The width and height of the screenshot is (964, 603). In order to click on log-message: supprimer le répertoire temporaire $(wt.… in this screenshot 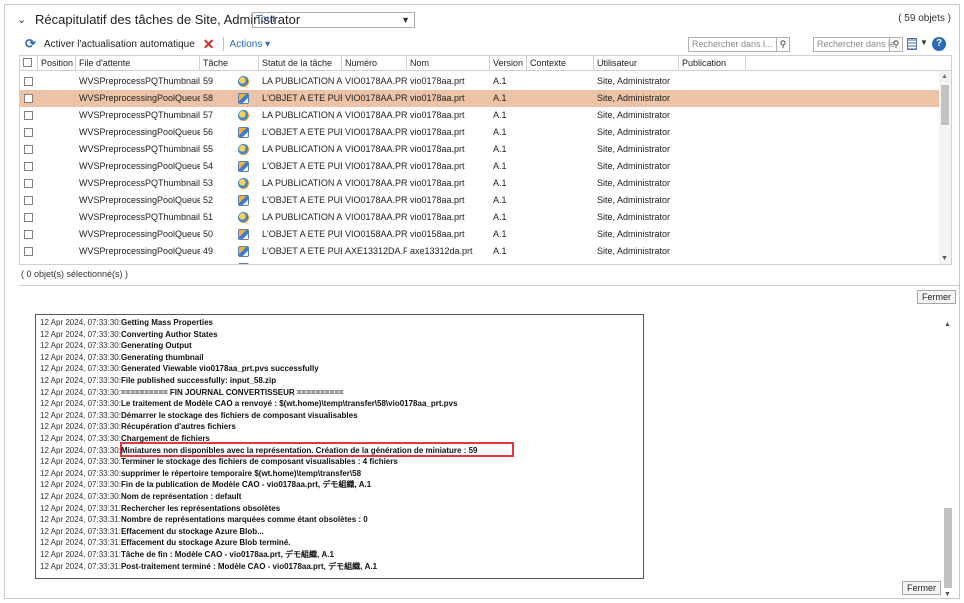, I will do `click(241, 473)`.